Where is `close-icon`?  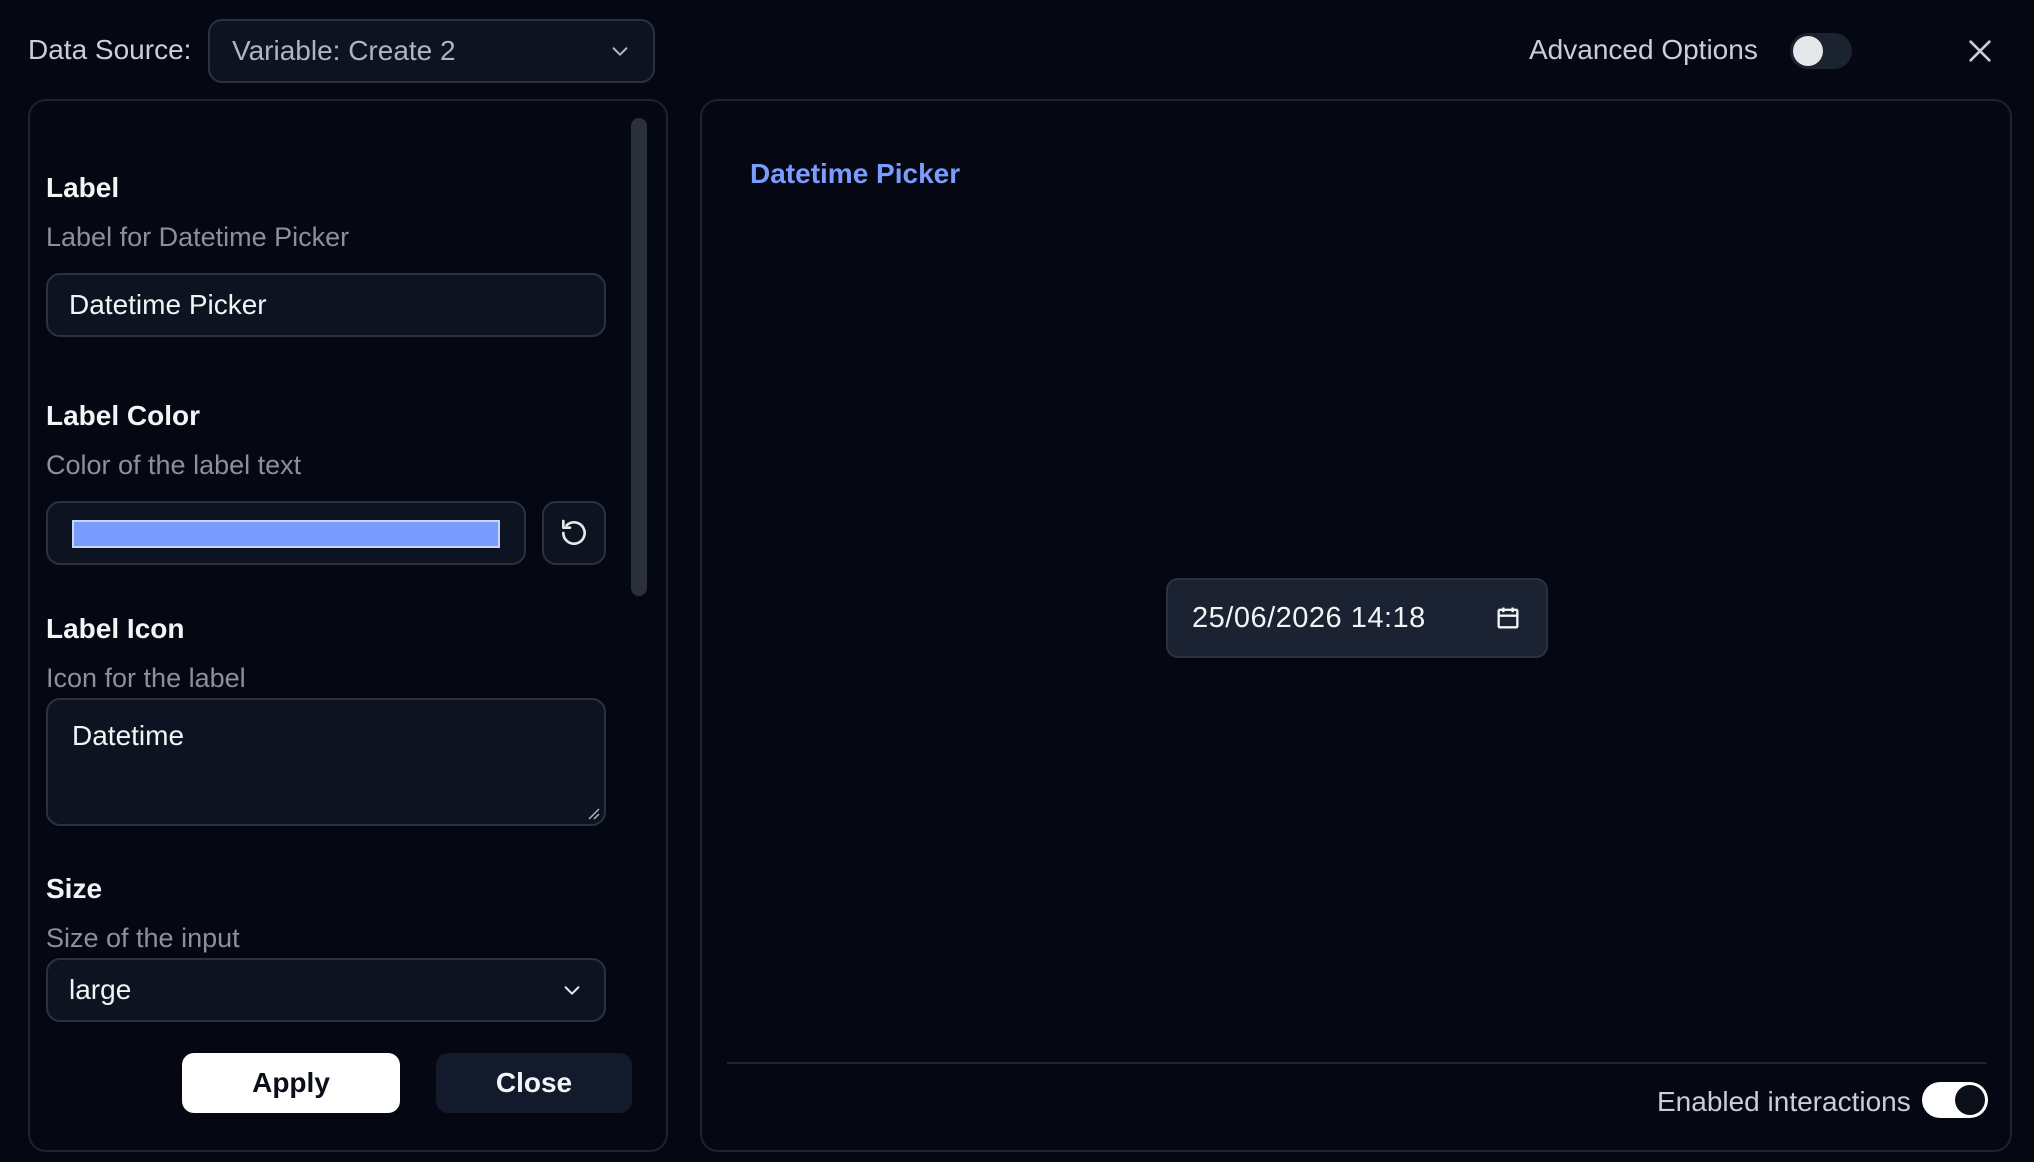
close-icon is located at coordinates (1980, 51).